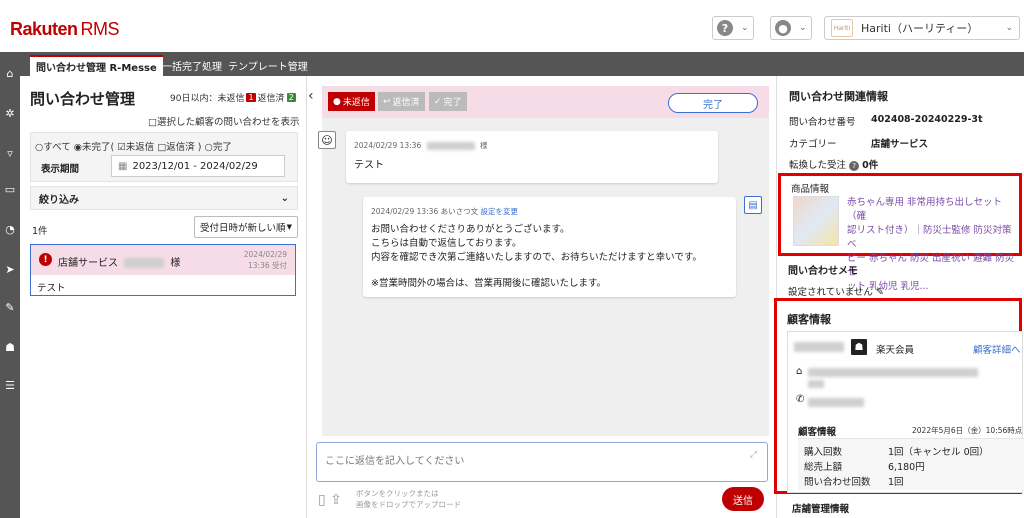 The image size is (1024, 518). I want to click on tab-template-manage: テンプレート管理, so click(268, 65).